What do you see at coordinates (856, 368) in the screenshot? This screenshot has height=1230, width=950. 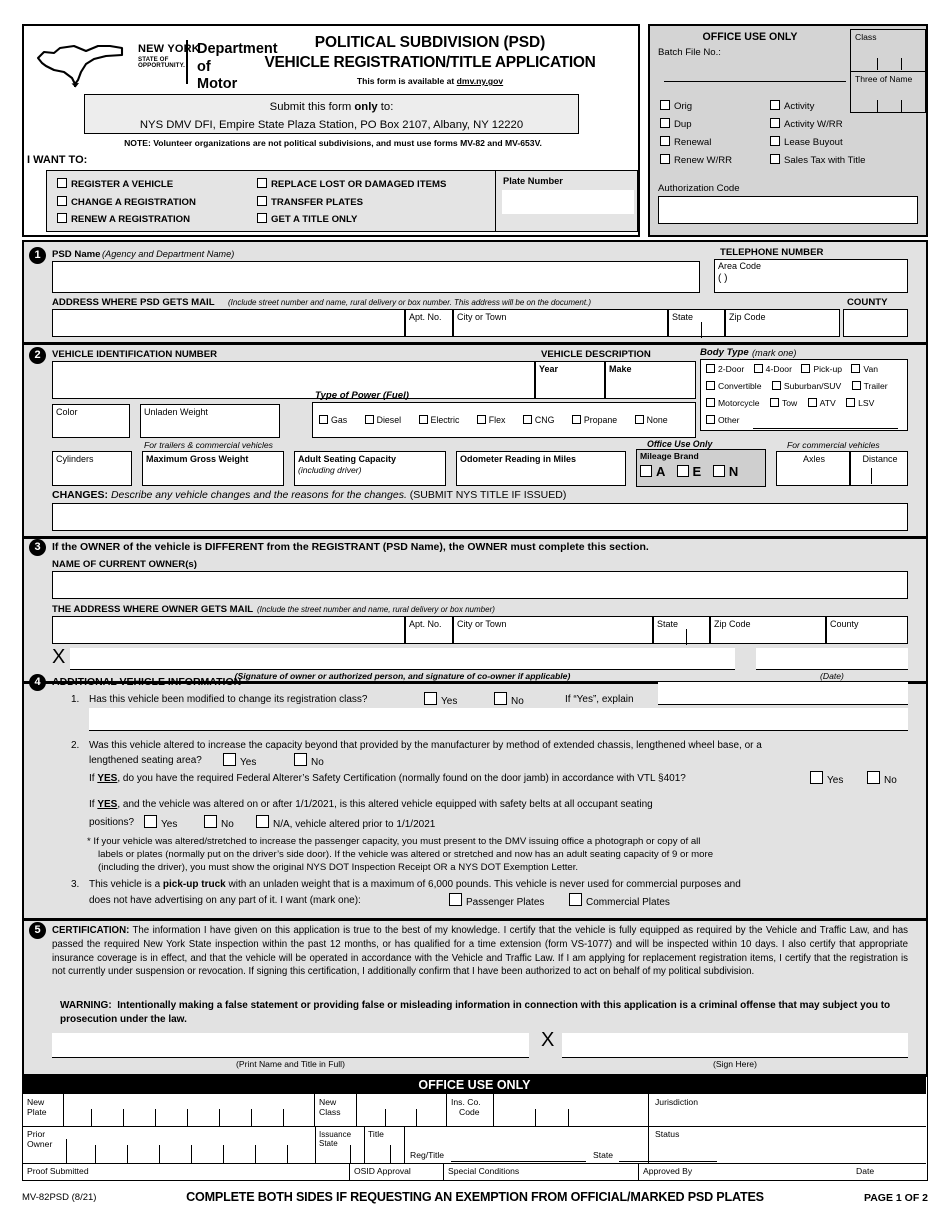 I see `checkbox-van` at bounding box center [856, 368].